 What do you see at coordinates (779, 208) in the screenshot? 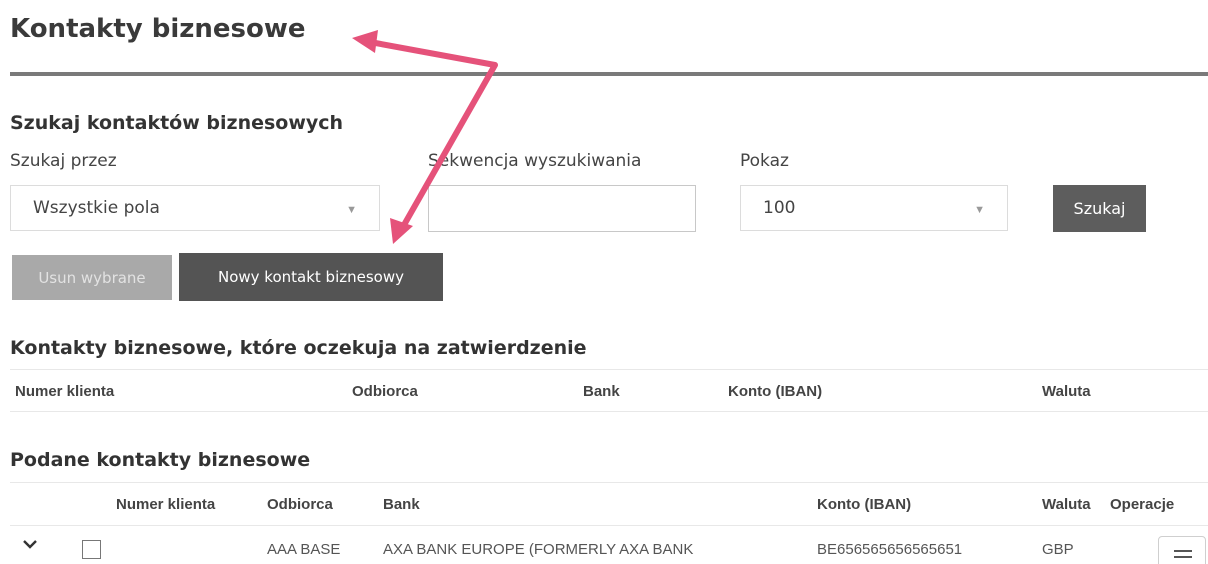
I see `show-count-value: 100` at bounding box center [779, 208].